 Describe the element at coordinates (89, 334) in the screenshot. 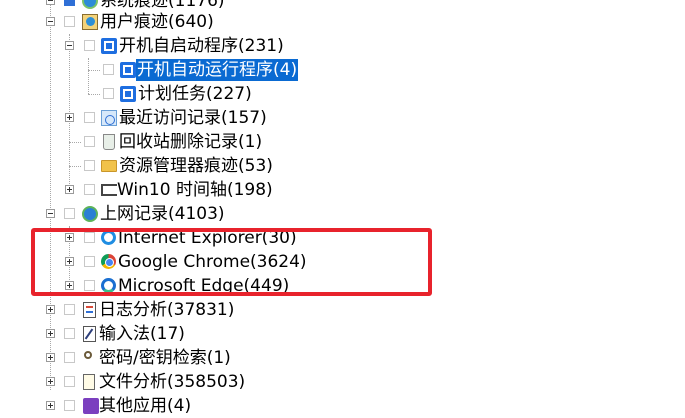

I see `input-method-icon` at that location.